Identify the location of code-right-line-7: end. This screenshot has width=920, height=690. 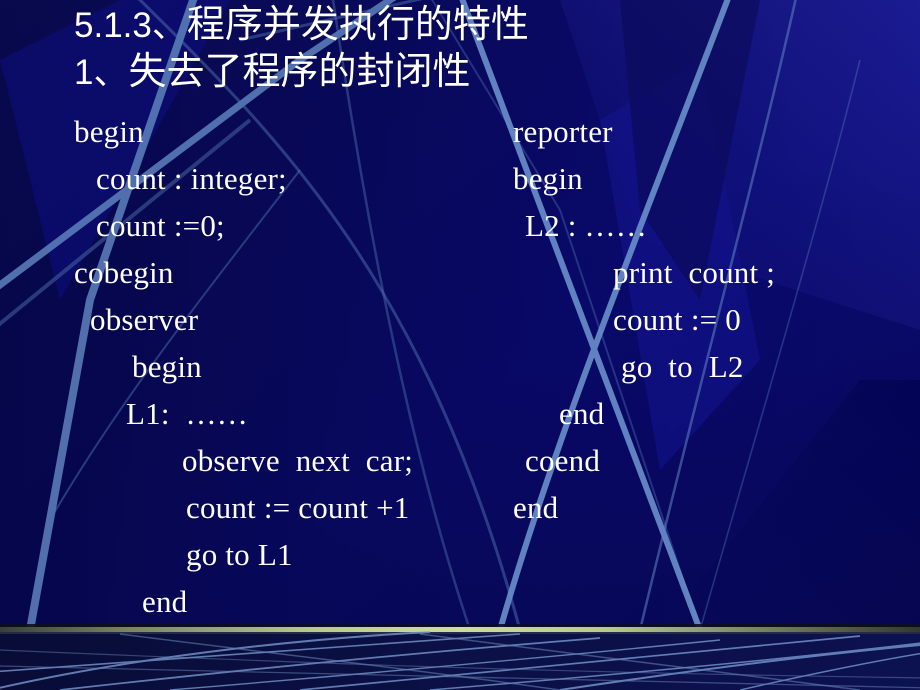
(582, 413).